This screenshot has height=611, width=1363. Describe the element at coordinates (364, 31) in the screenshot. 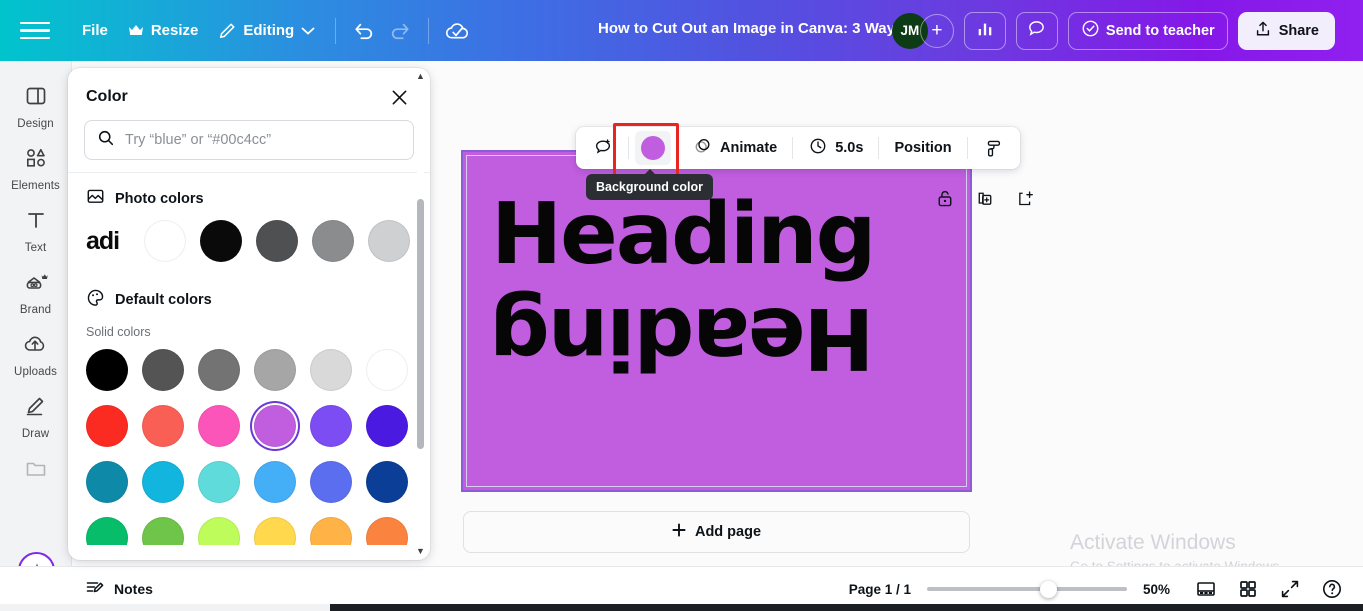

I see `undo-icon` at that location.